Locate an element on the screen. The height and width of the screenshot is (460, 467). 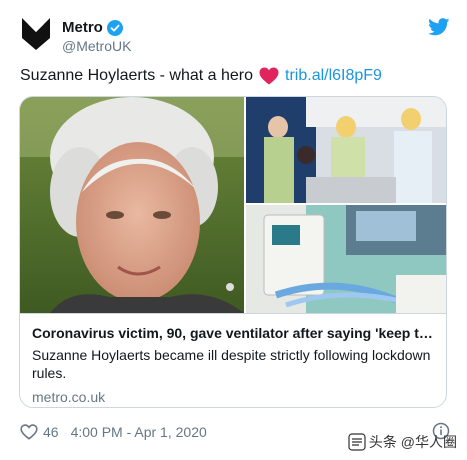
tweet-header: Metro @MetroUK is located at coordinates (235, 37).